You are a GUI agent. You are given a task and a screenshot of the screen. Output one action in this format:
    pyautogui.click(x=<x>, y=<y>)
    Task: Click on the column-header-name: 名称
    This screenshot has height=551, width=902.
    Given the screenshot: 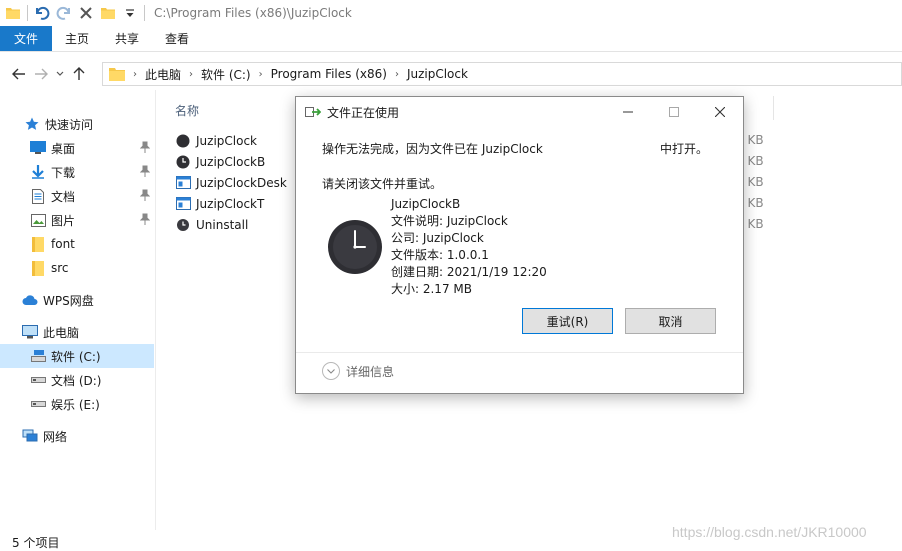 What is the action you would take?
    pyautogui.click(x=187, y=110)
    